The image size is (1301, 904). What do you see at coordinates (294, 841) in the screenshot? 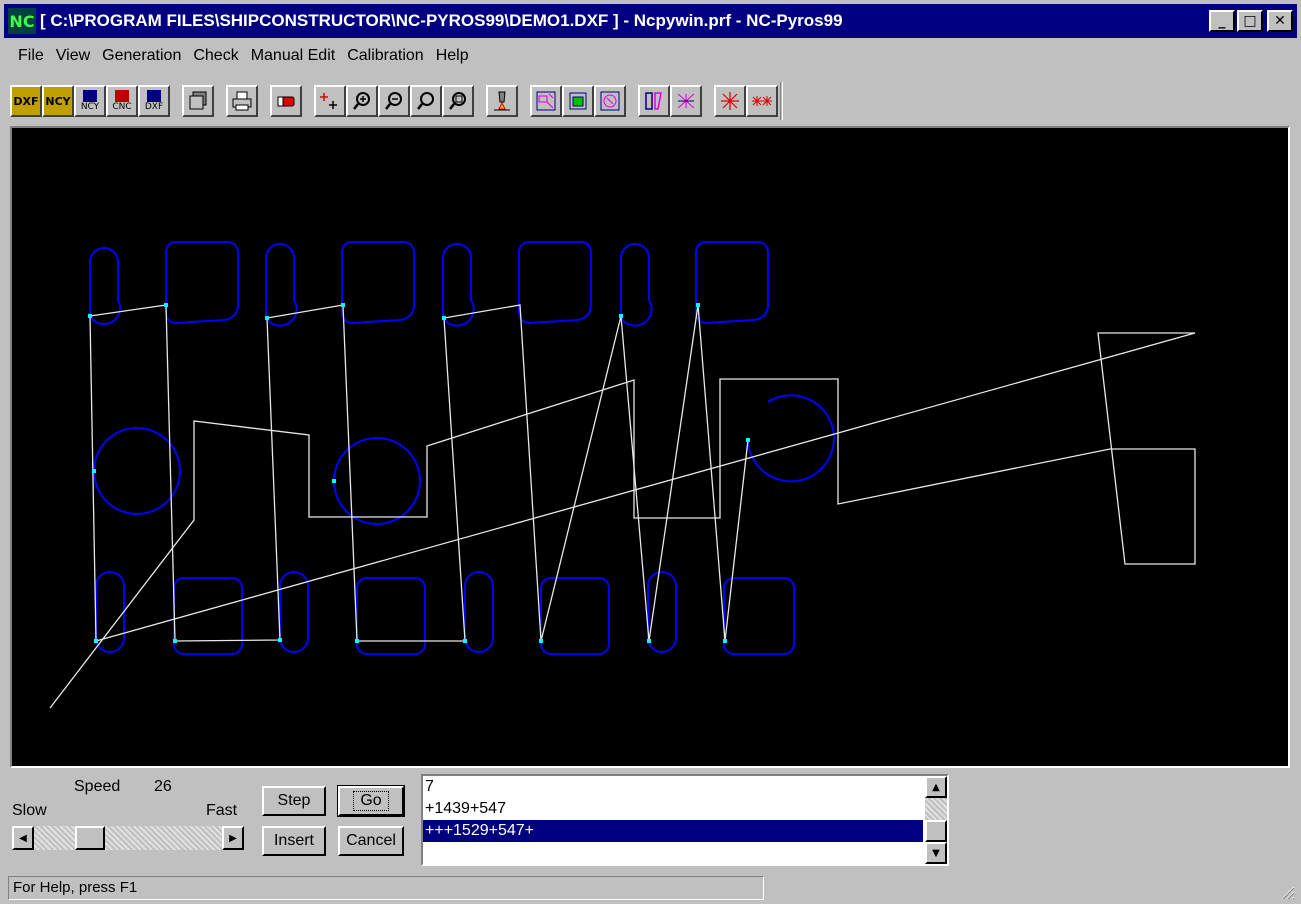
I see `insert-button: Insert` at bounding box center [294, 841].